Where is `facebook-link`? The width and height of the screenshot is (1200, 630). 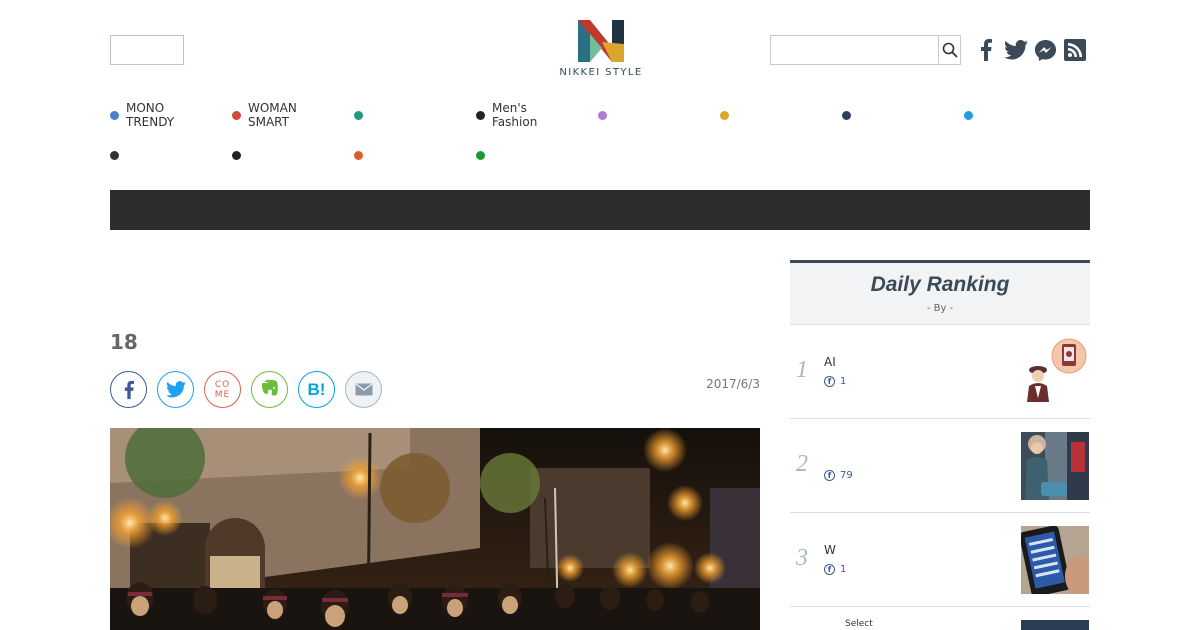
facebook-link is located at coordinates (986, 50).